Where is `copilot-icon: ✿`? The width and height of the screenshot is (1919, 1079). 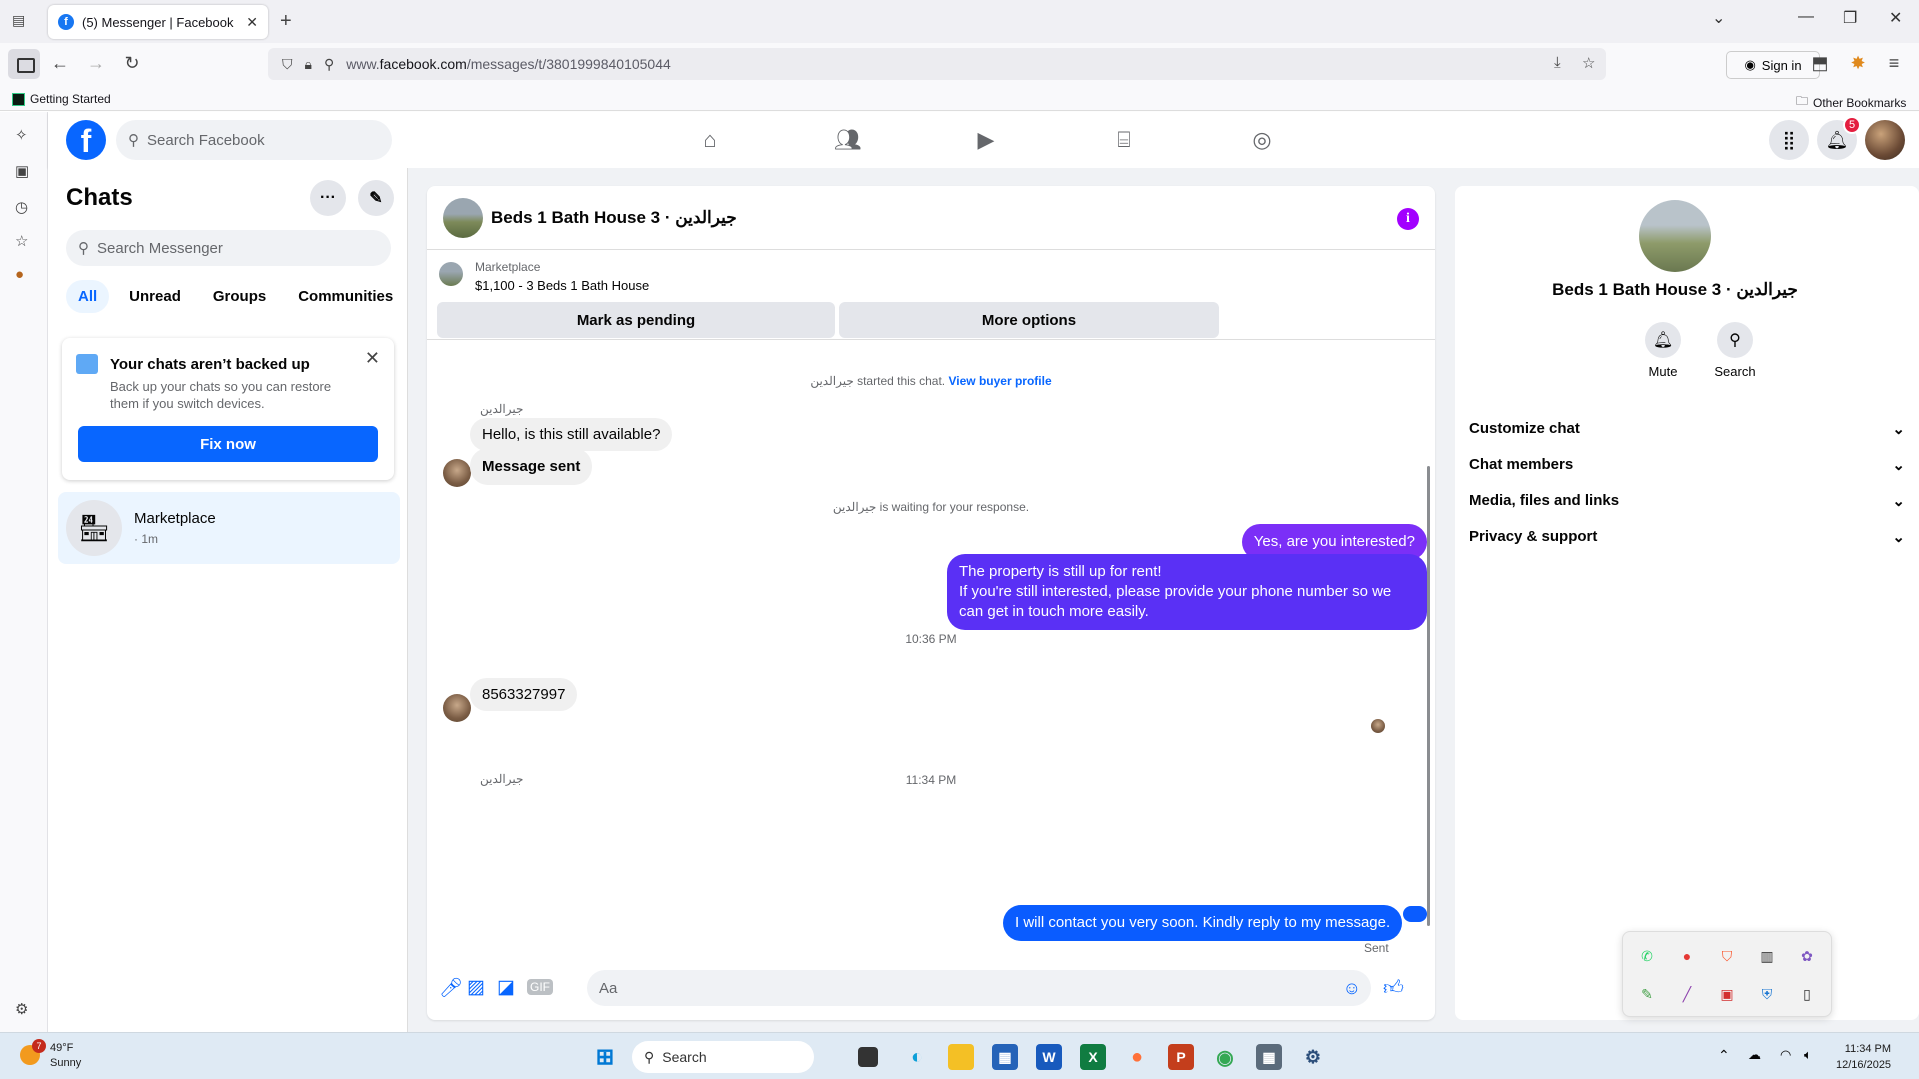
copilot-icon: ✿ is located at coordinates (1807, 956).